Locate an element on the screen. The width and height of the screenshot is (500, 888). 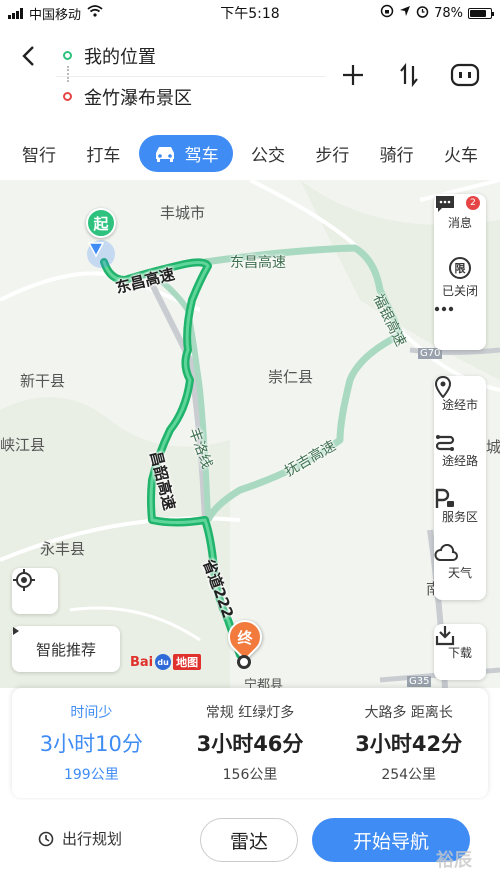
route-option-1: 时间少 3小时10分 199公里 is located at coordinates (91, 743).